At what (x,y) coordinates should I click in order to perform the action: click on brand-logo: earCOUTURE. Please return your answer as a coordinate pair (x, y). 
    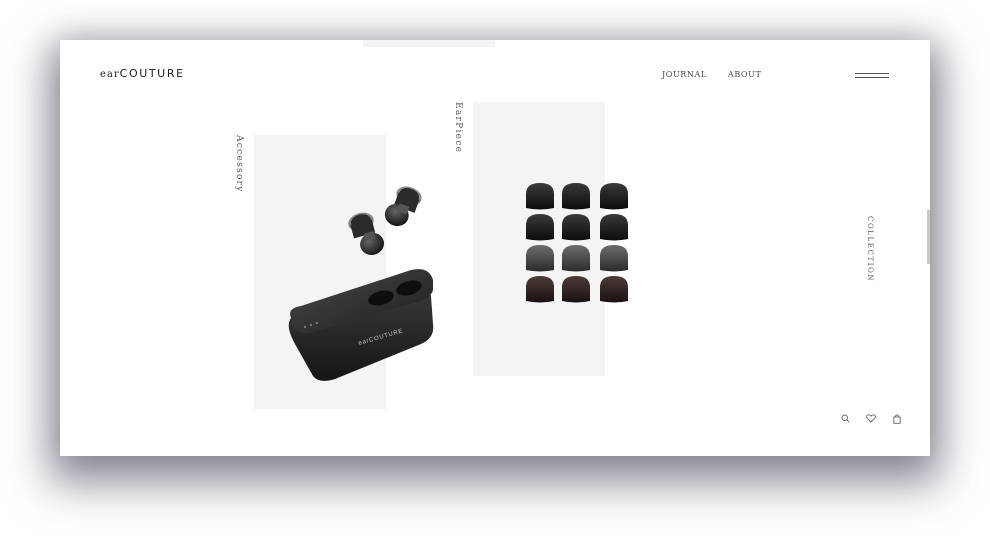
    Looking at the image, I should click on (142, 73).